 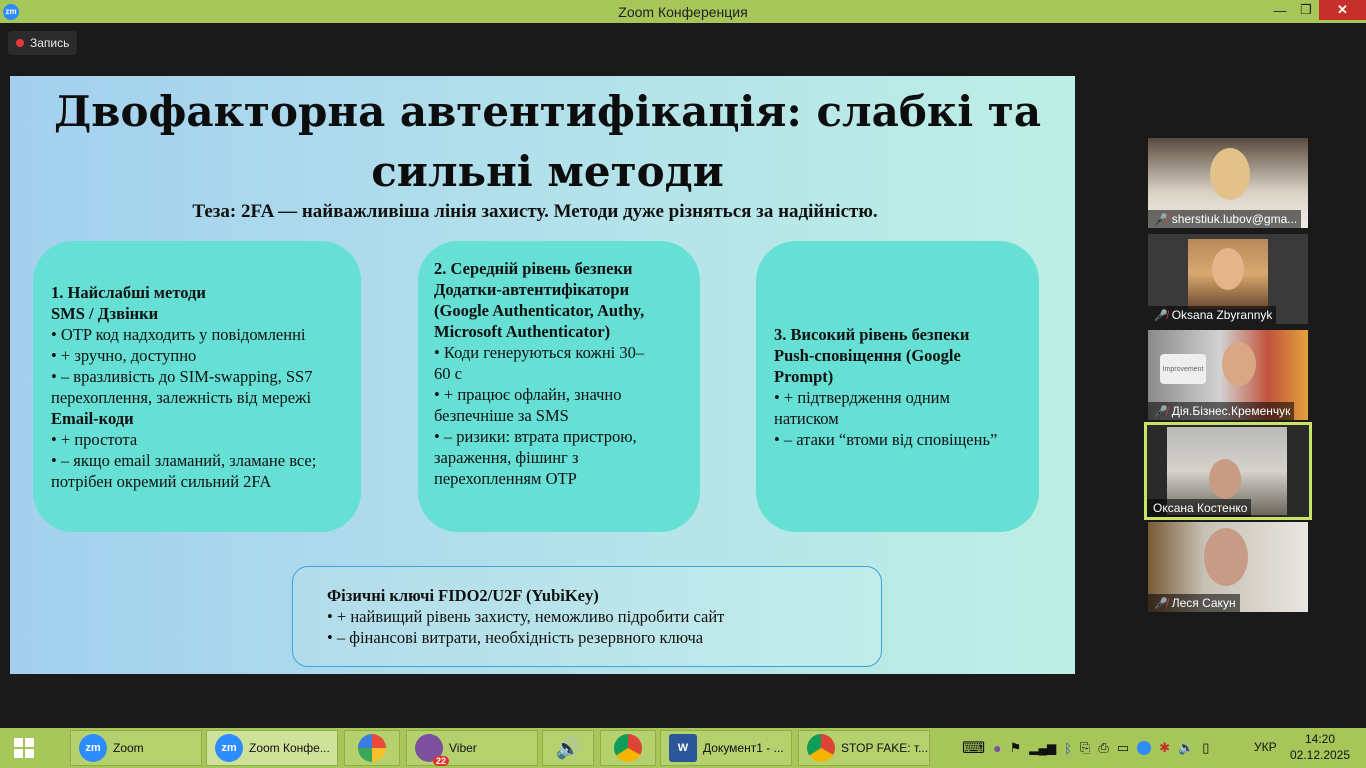 I want to click on participant-name: 🎤̸ Леся Сакун, so click(x=1194, y=603).